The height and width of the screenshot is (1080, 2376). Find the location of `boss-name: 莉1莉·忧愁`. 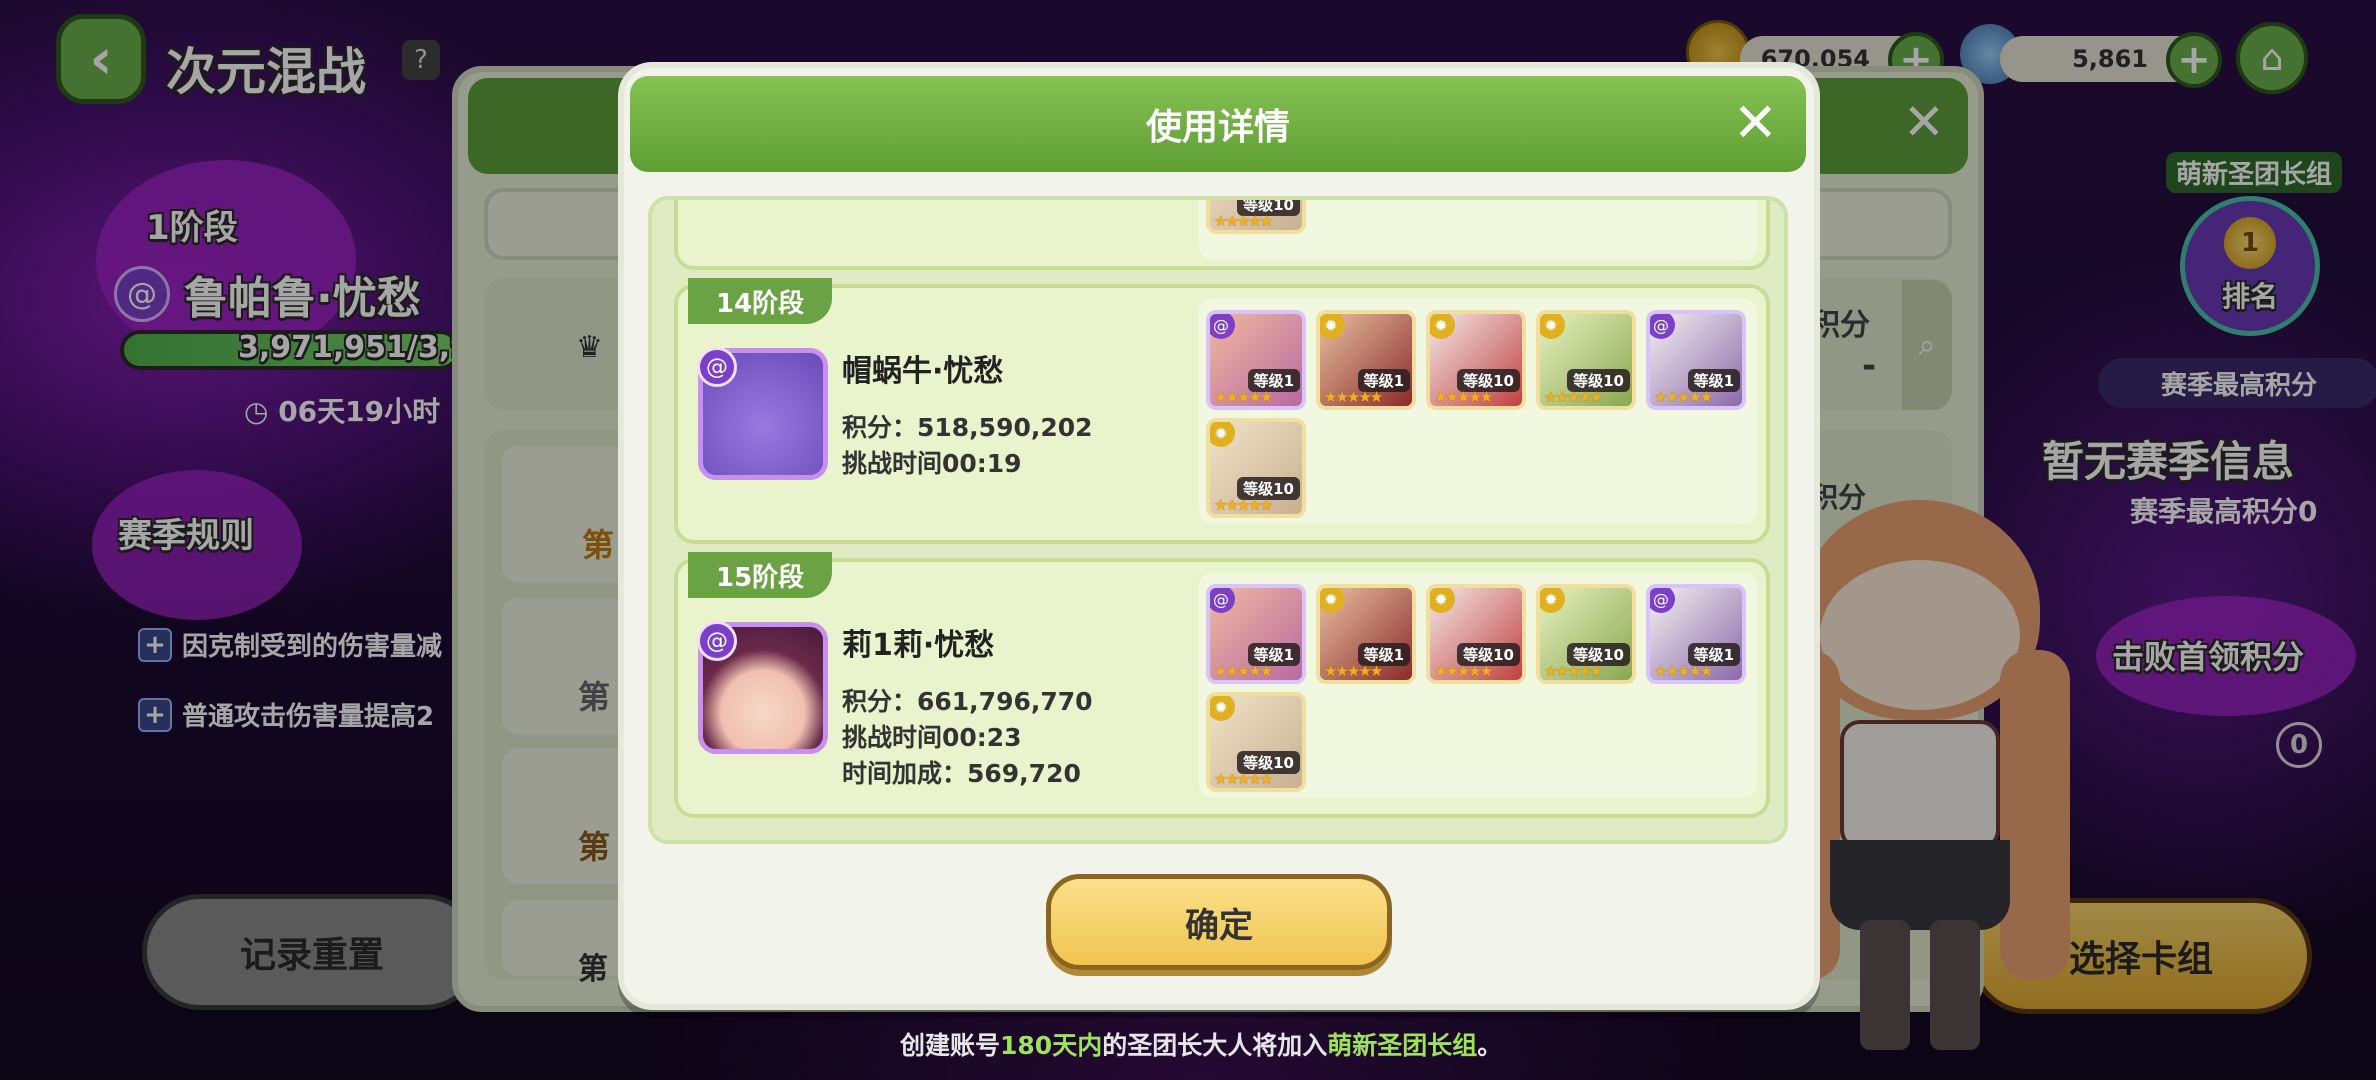

boss-name: 莉1莉·忧愁 is located at coordinates (918, 645).